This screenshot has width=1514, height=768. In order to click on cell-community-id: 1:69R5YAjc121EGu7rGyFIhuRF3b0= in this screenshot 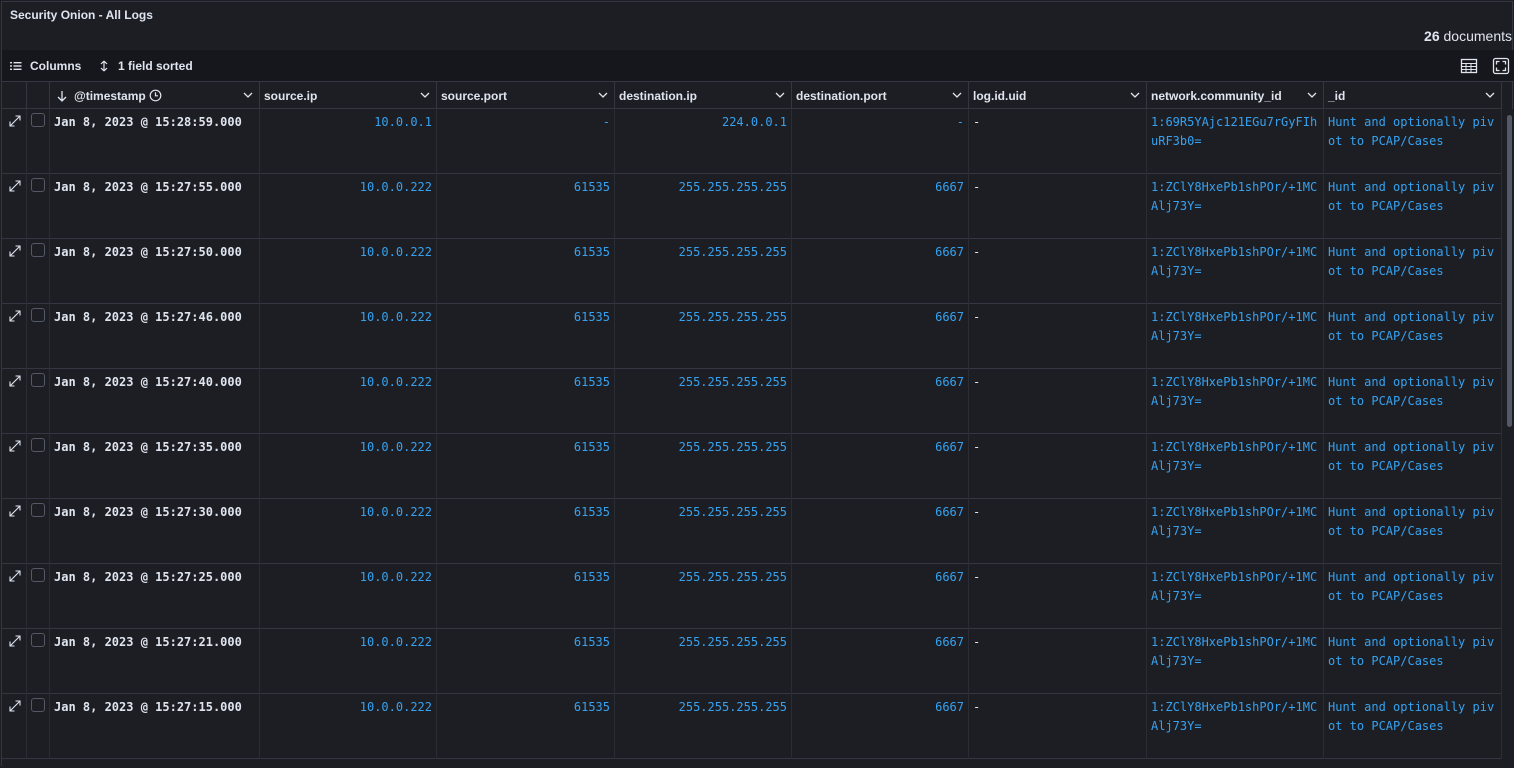, I will do `click(1235, 141)`.